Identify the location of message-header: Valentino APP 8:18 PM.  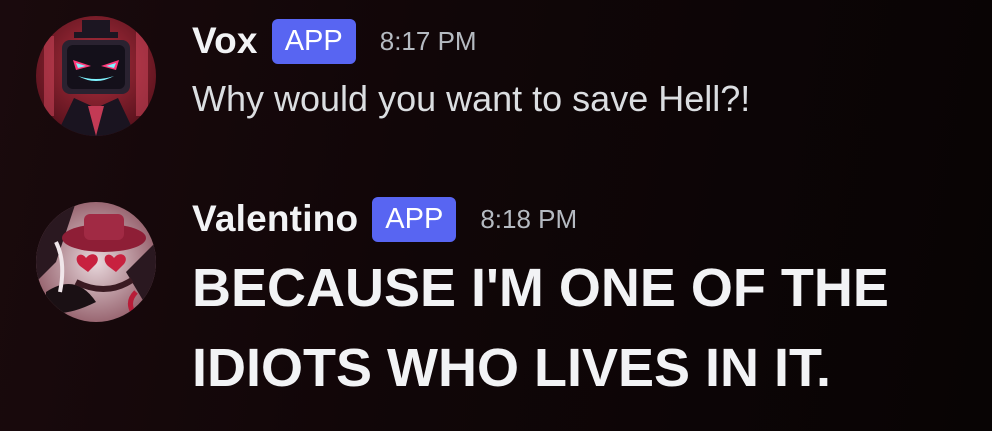
(384, 219).